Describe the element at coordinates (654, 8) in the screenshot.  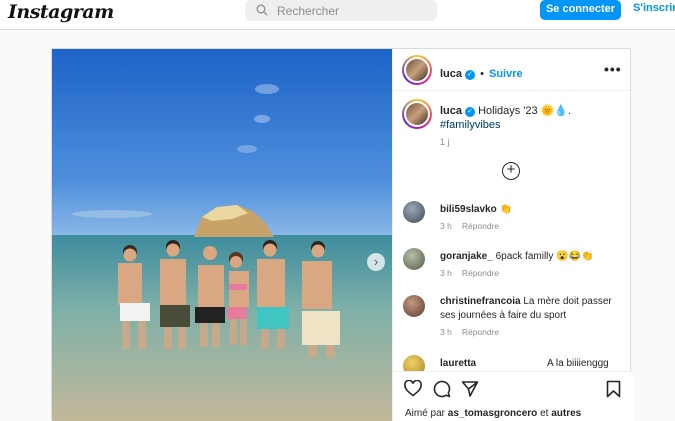
I see `signup-link: S'inscrire` at that location.